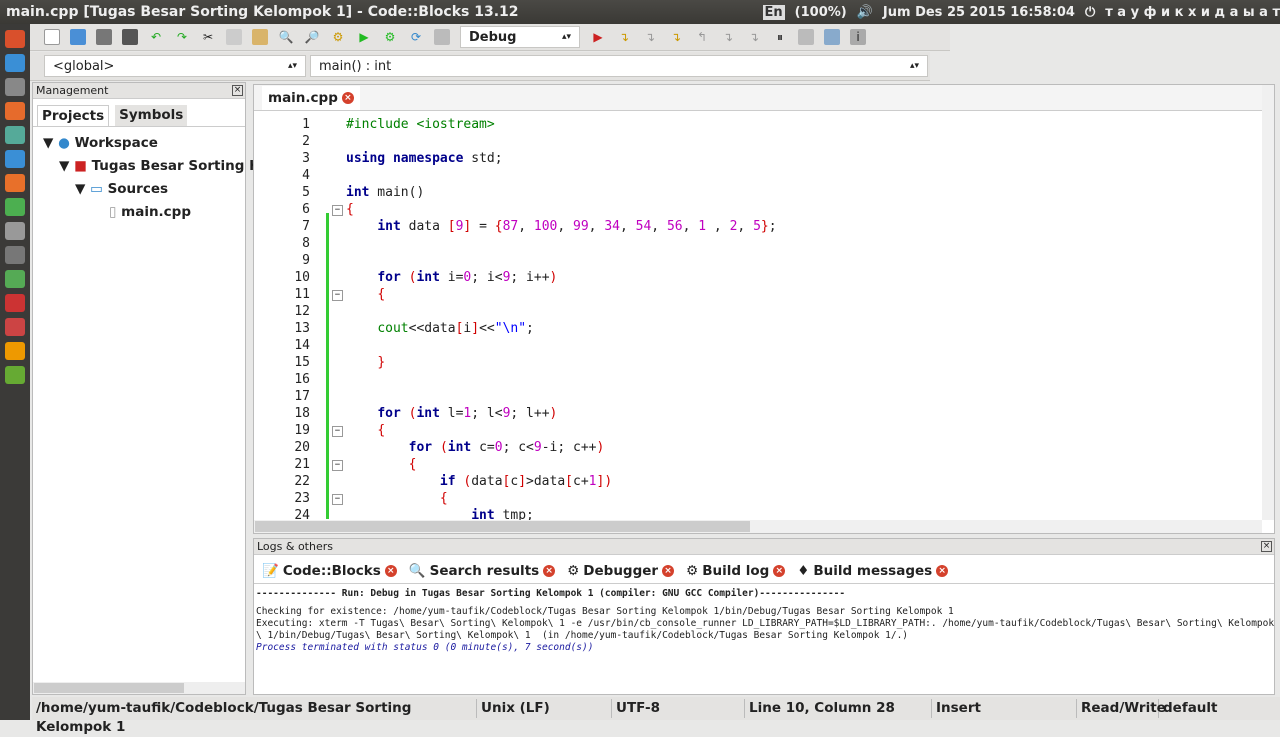  Describe the element at coordinates (780, 37) in the screenshot. I see `pause-icon: ⏸` at that location.